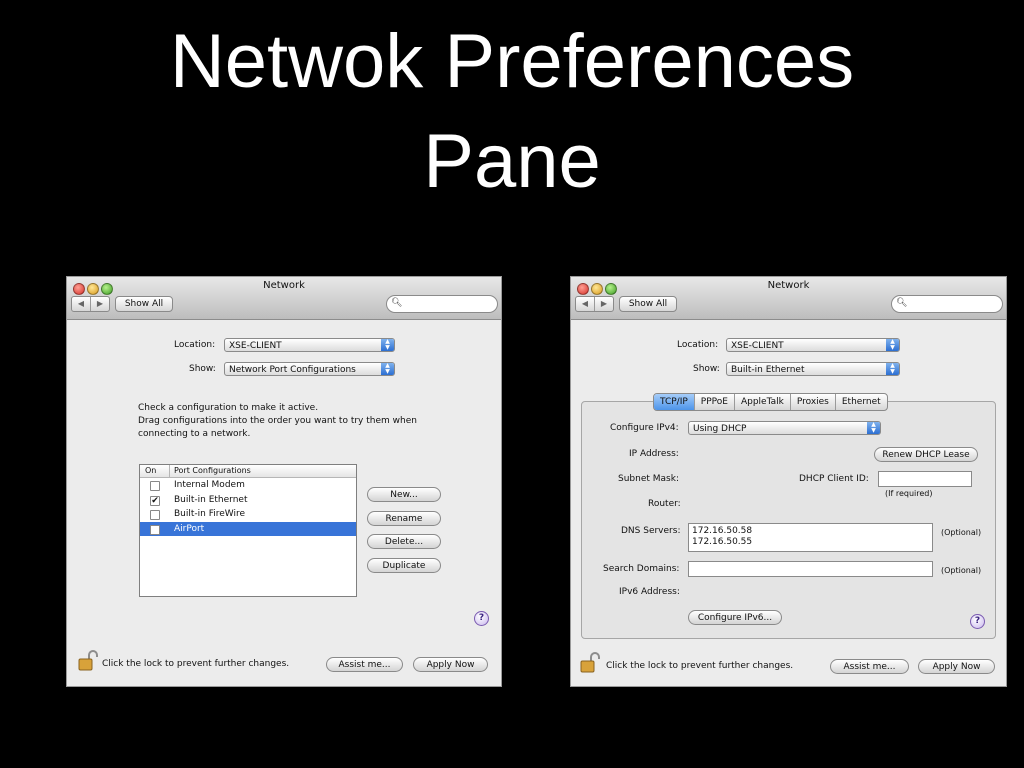  Describe the element at coordinates (641, 569) in the screenshot. I see `search-domains-label: Search Domains:` at that location.